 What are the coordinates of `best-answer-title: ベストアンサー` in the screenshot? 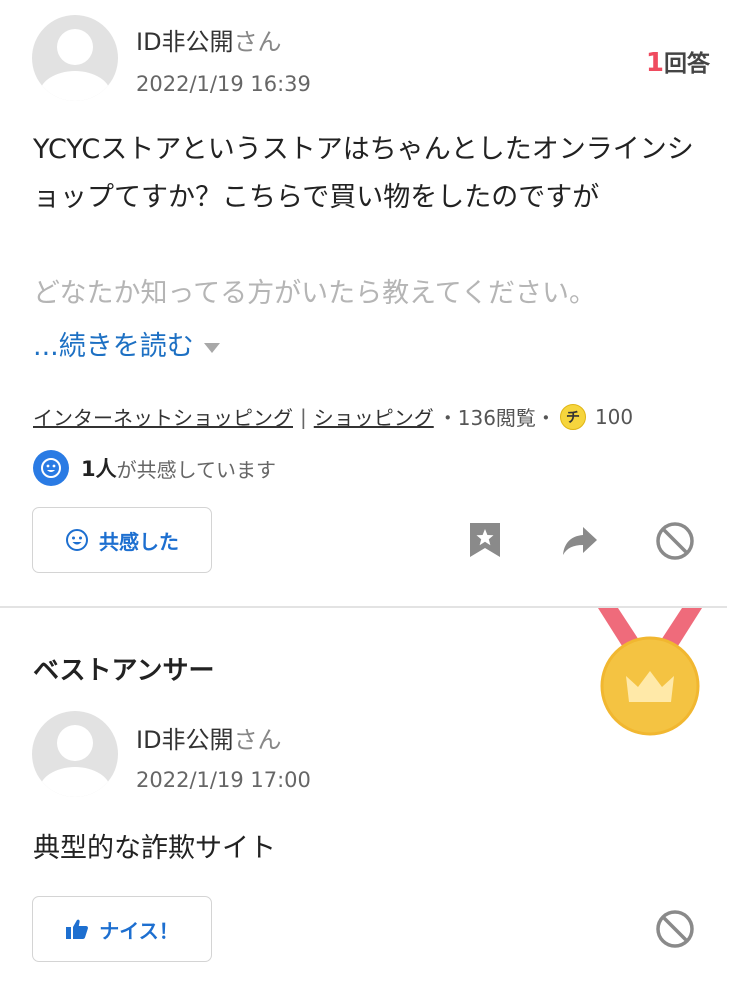 It's located at (124, 671).